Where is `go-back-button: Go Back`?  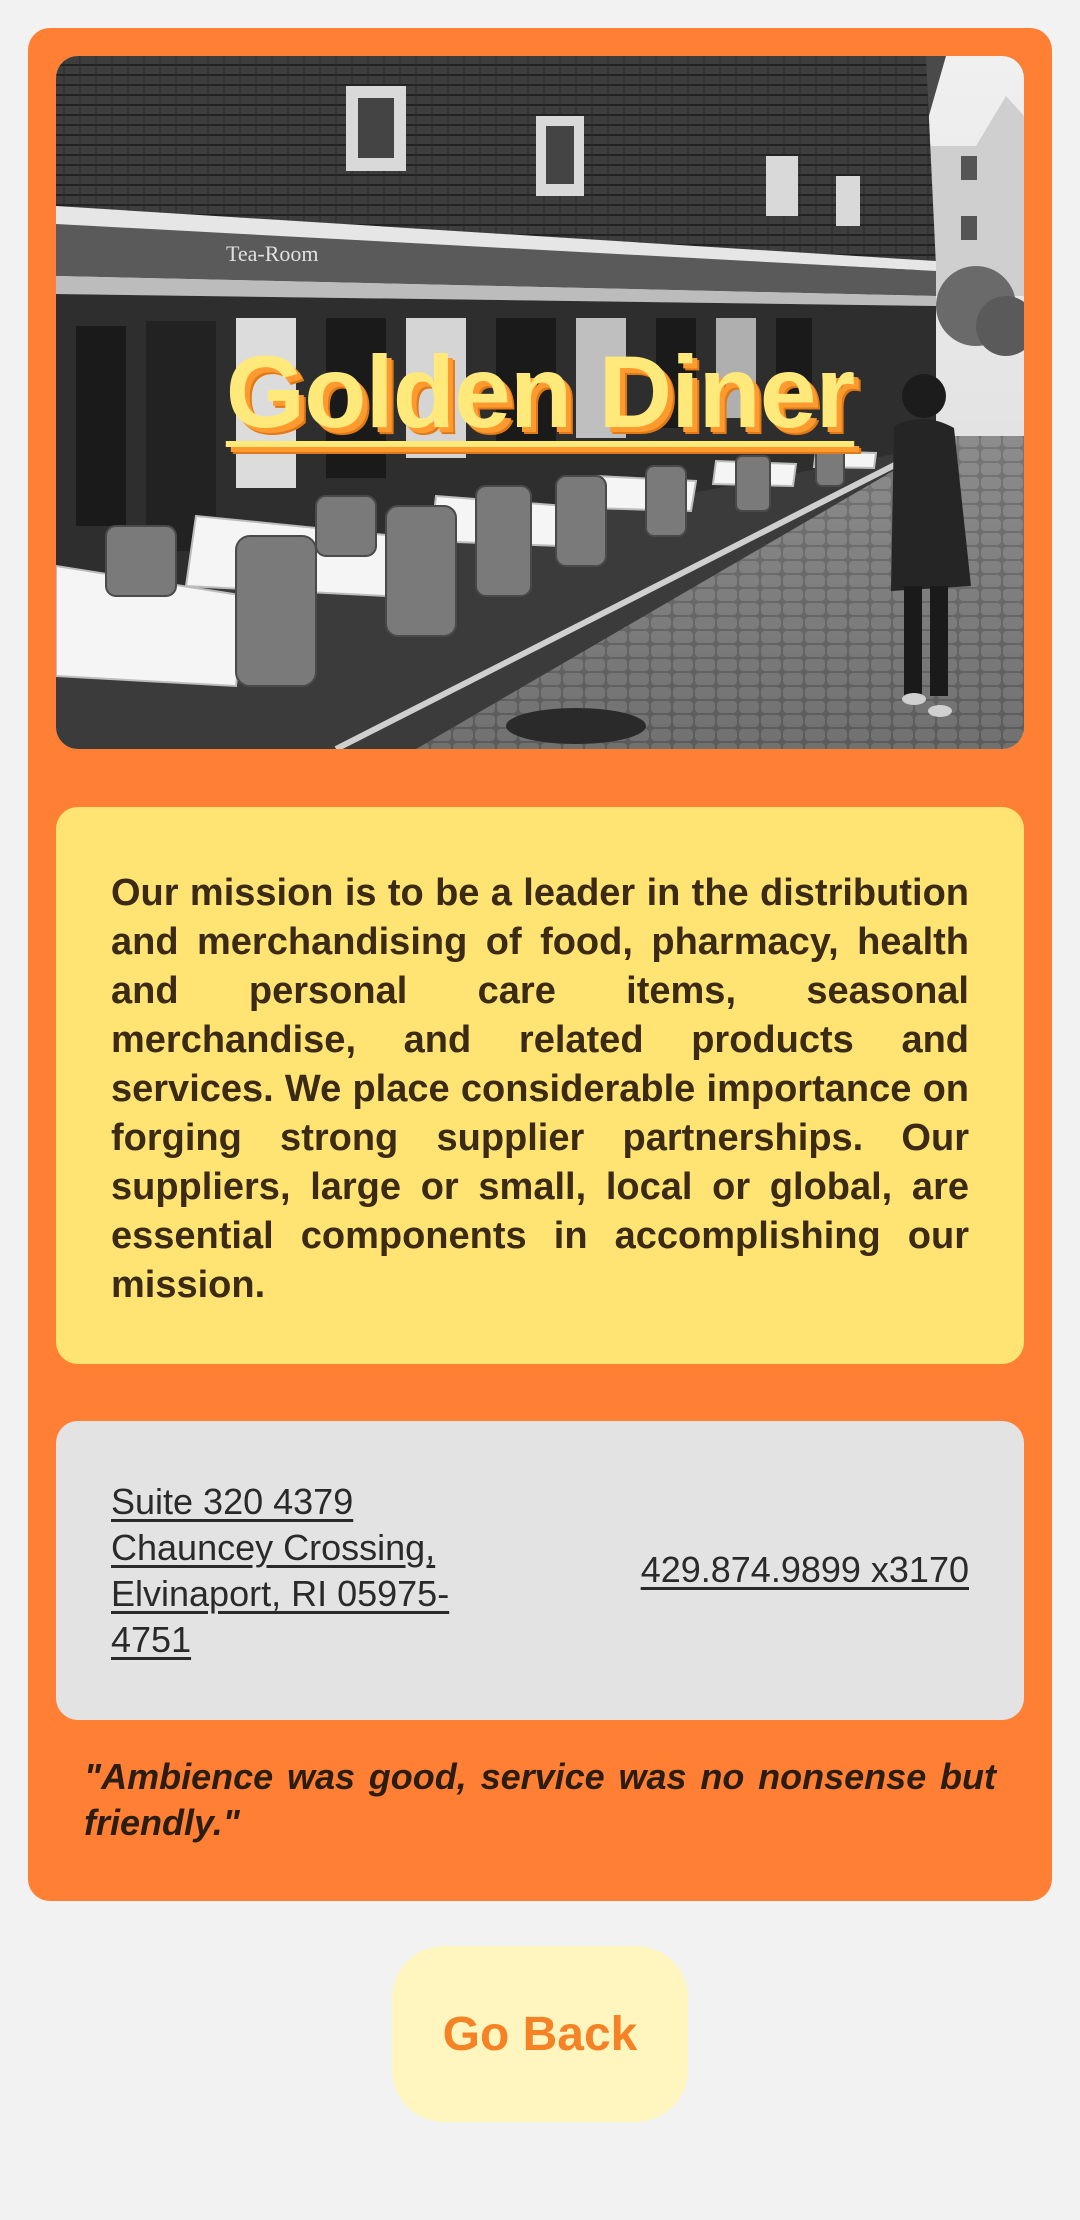 go-back-button: Go Back is located at coordinates (540, 2034).